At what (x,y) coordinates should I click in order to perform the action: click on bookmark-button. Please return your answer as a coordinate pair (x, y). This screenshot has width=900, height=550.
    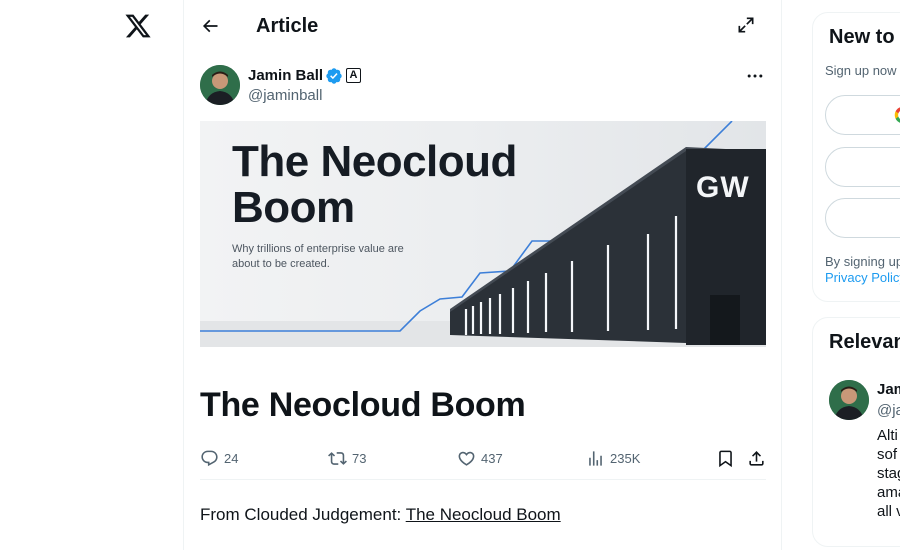
    Looking at the image, I should click on (728, 458).